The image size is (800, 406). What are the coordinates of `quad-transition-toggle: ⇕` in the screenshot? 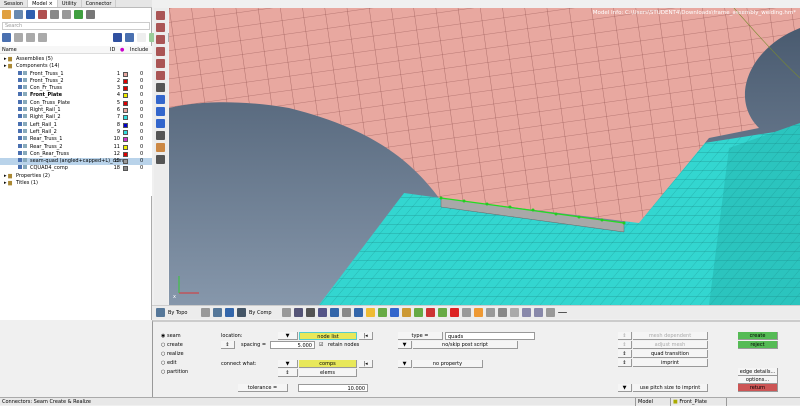 It's located at (625, 354).